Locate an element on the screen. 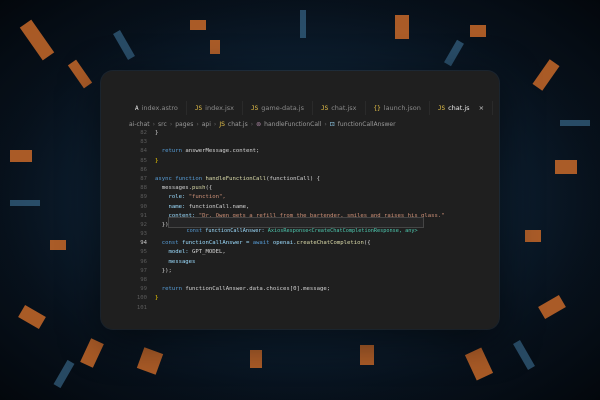  line-number: 98 is located at coordinates (143, 280).